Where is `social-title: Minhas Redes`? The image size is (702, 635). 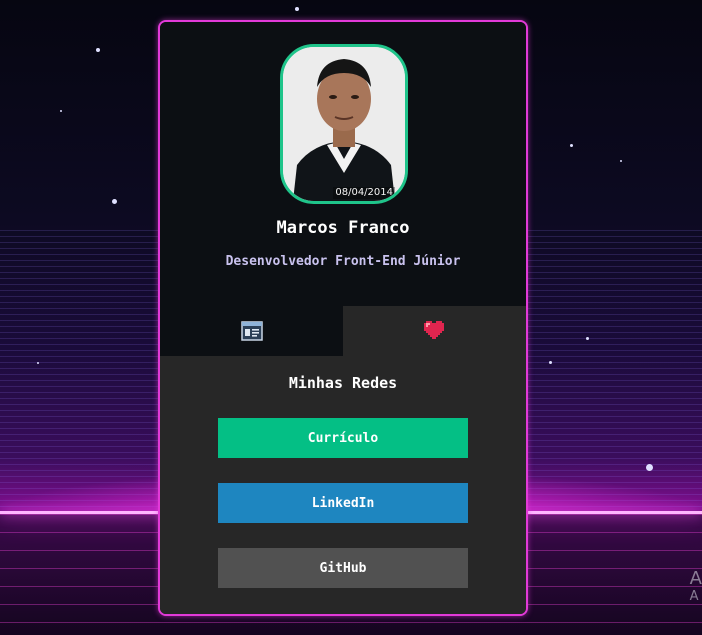 social-title: Minhas Redes is located at coordinates (343, 383).